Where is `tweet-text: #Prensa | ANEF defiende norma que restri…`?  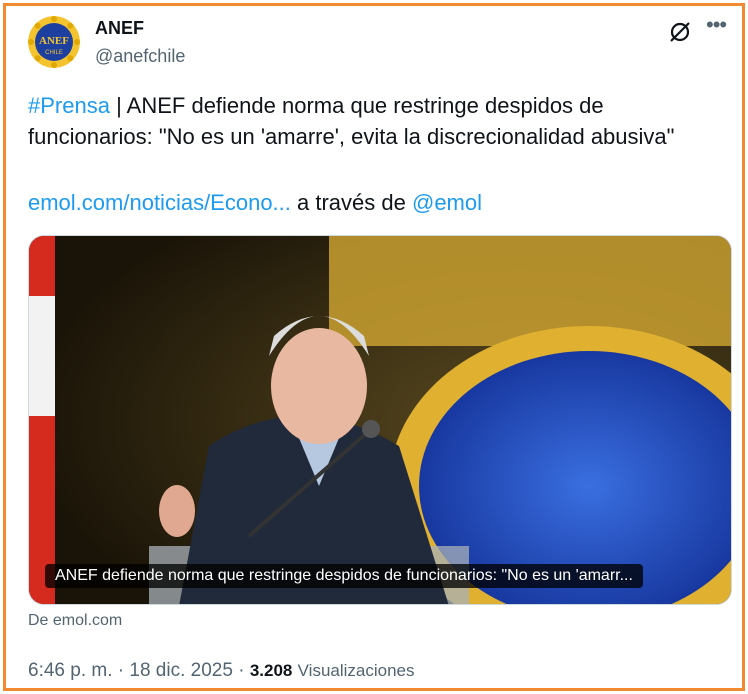 tweet-text: #Prensa | ANEF defiende norma que restri… is located at coordinates (373, 121).